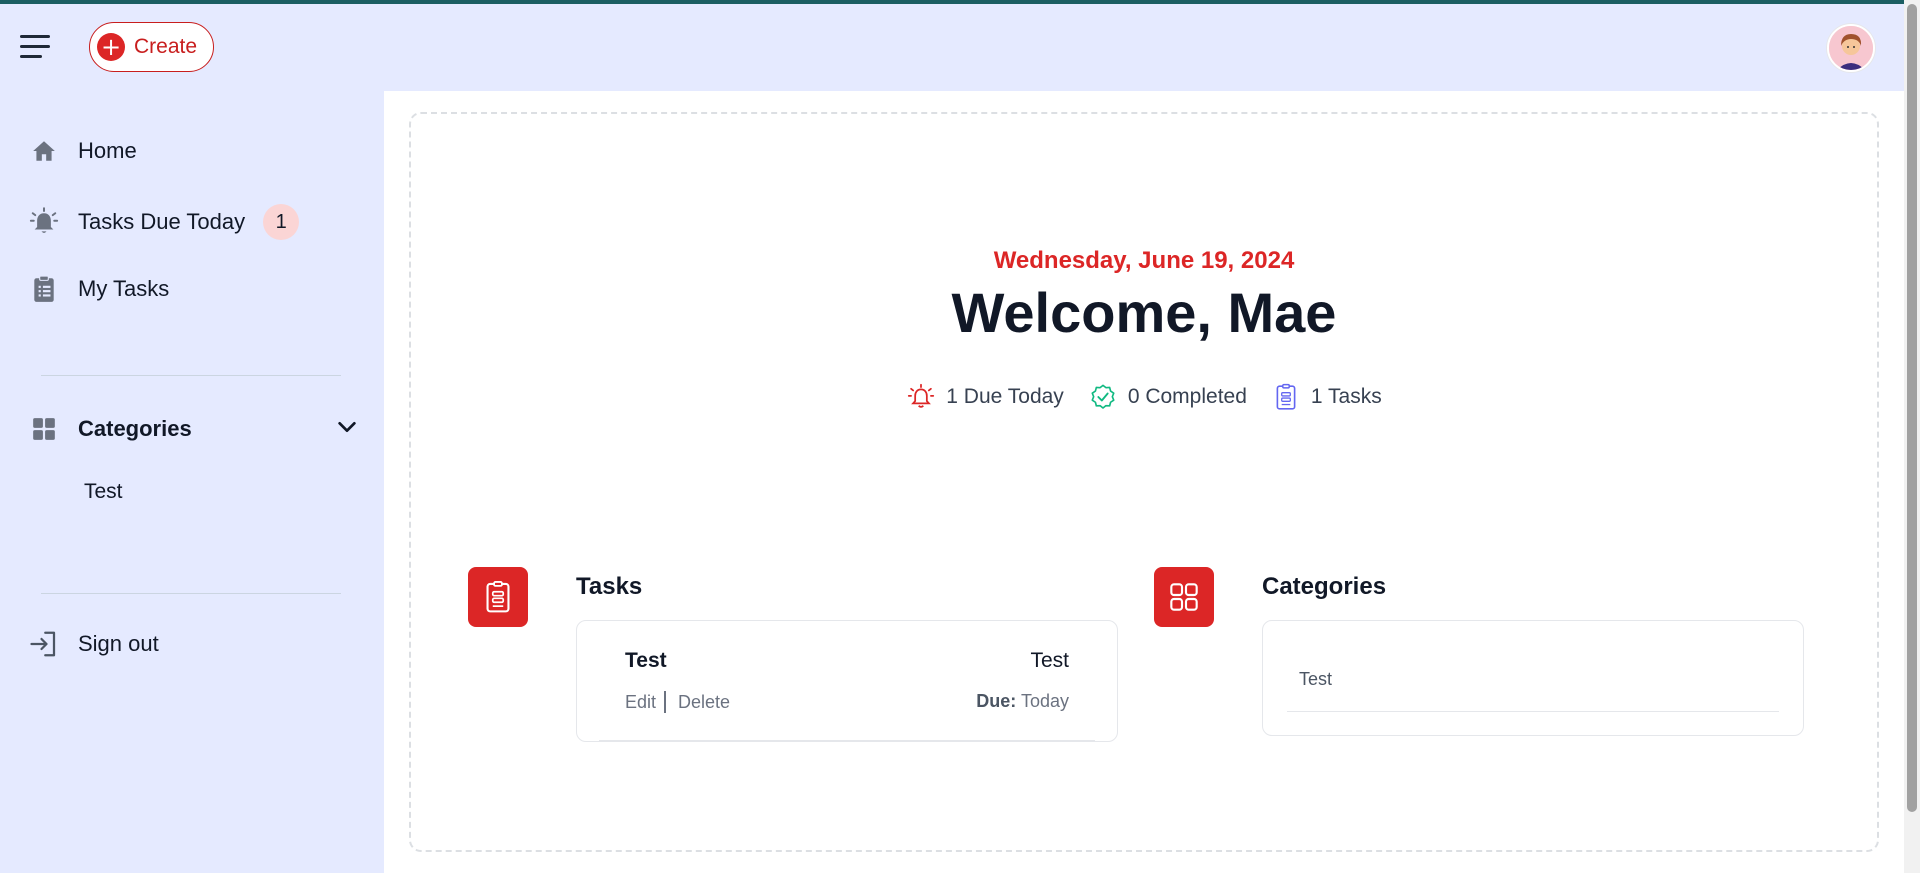  I want to click on page-scrollbar, so click(1912, 436).